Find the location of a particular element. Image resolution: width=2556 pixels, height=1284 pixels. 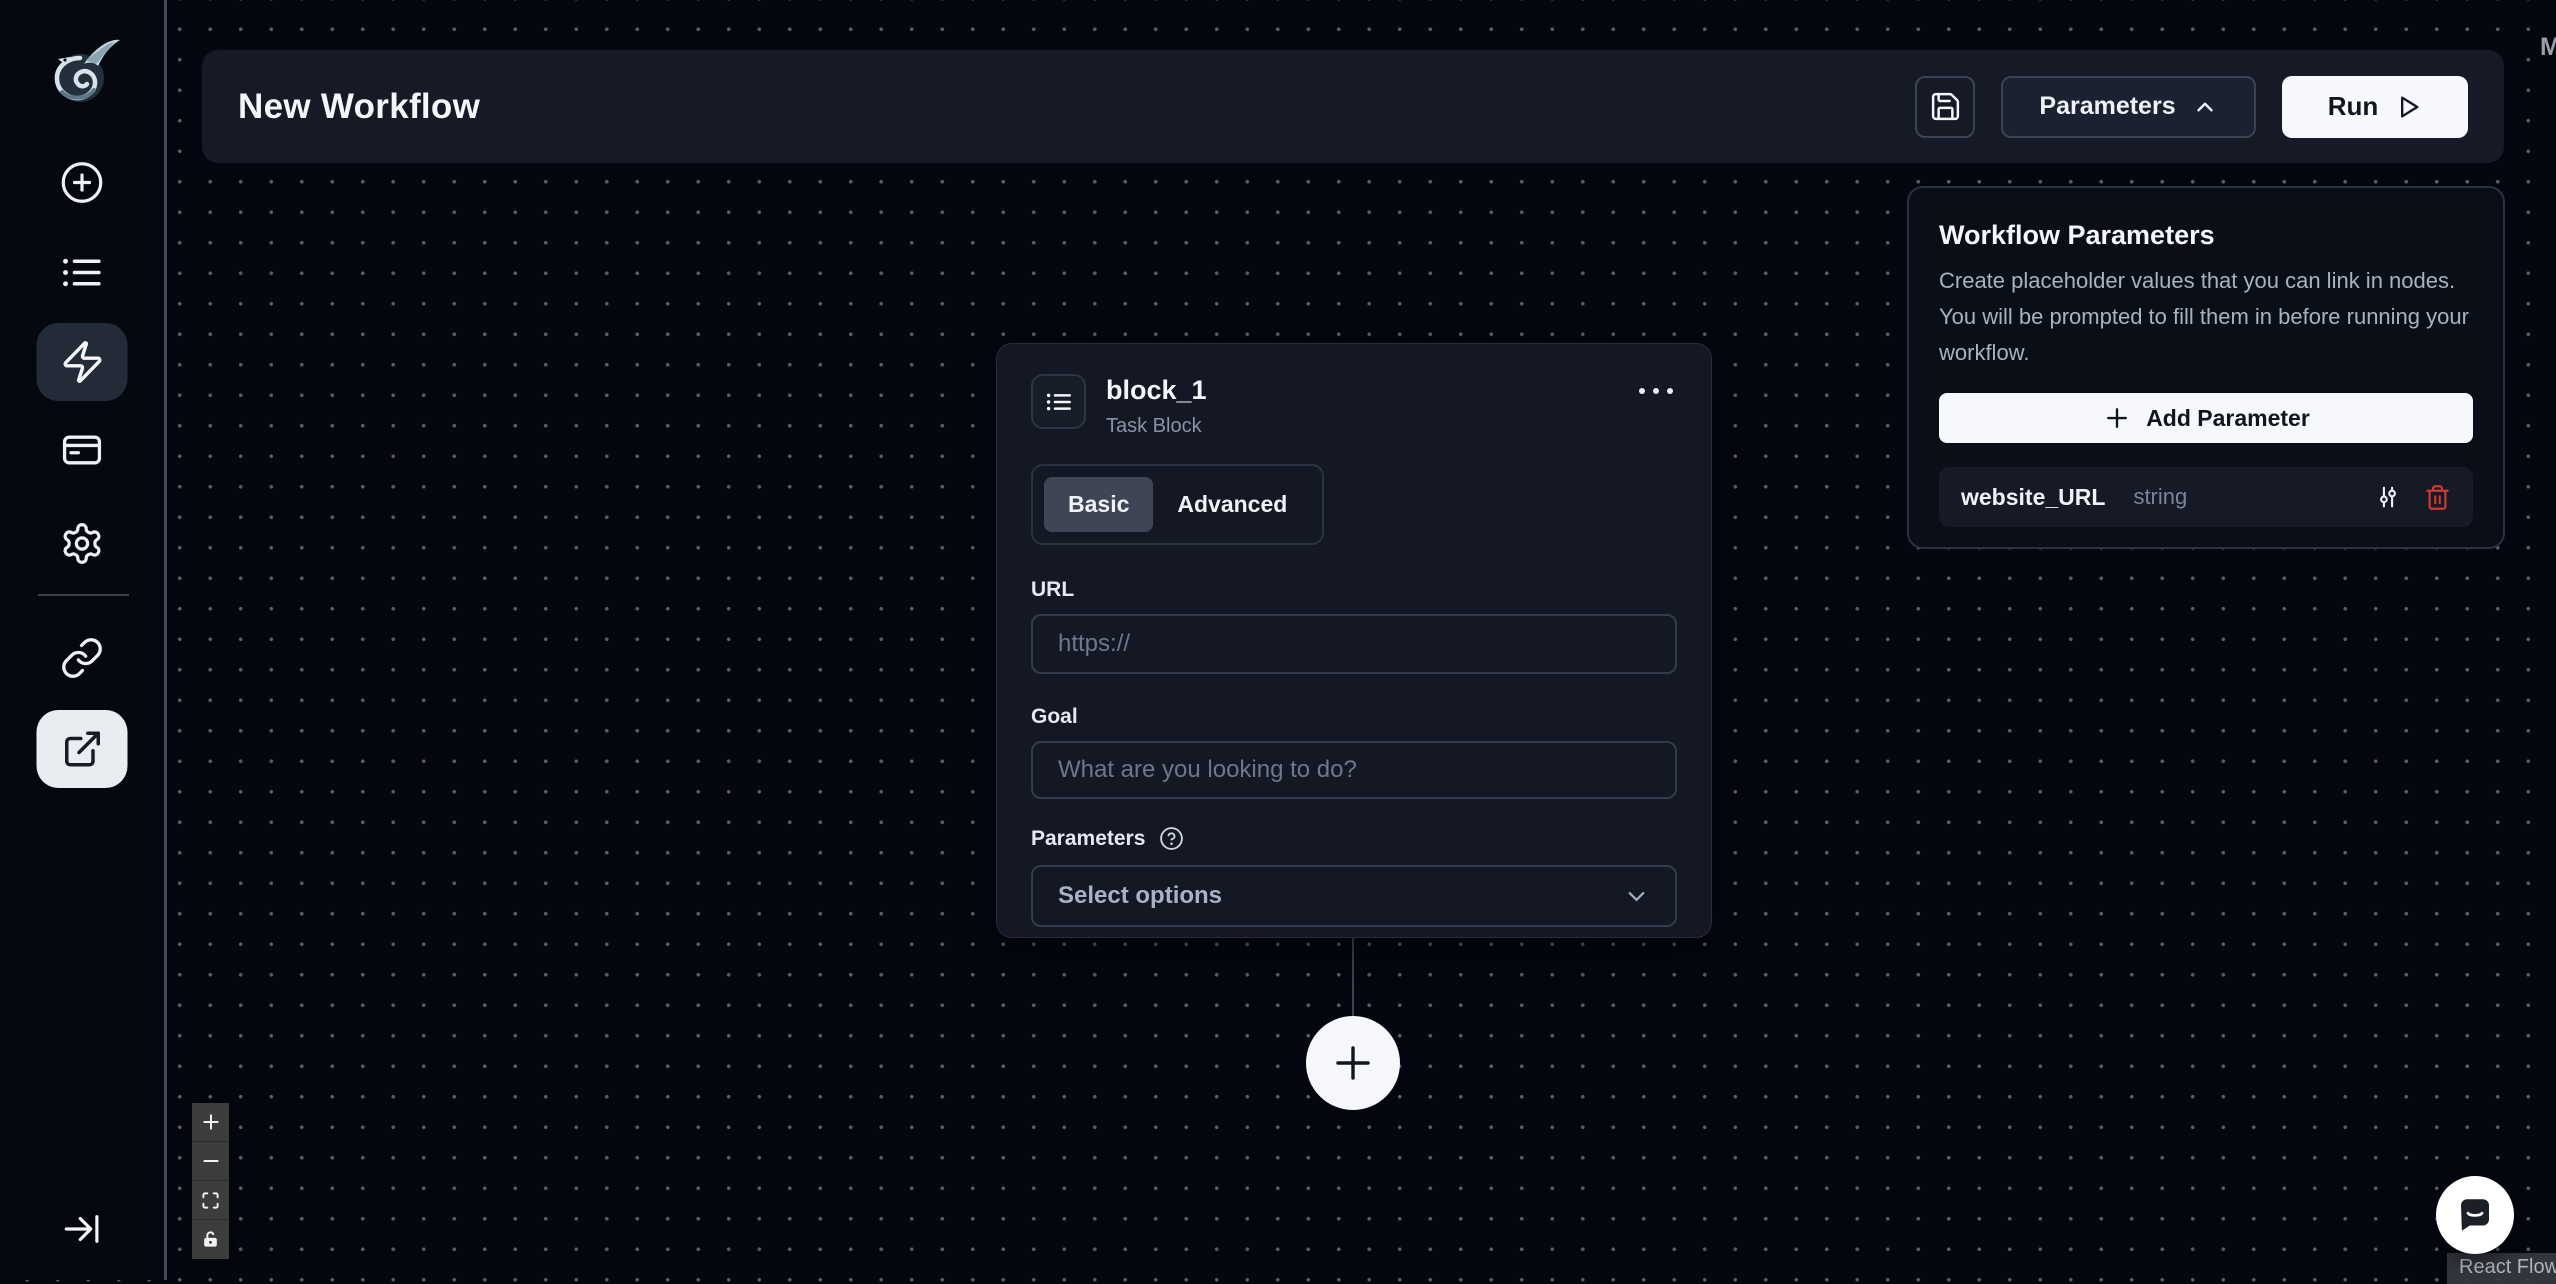

block-menu-button is located at coordinates (1656, 391).